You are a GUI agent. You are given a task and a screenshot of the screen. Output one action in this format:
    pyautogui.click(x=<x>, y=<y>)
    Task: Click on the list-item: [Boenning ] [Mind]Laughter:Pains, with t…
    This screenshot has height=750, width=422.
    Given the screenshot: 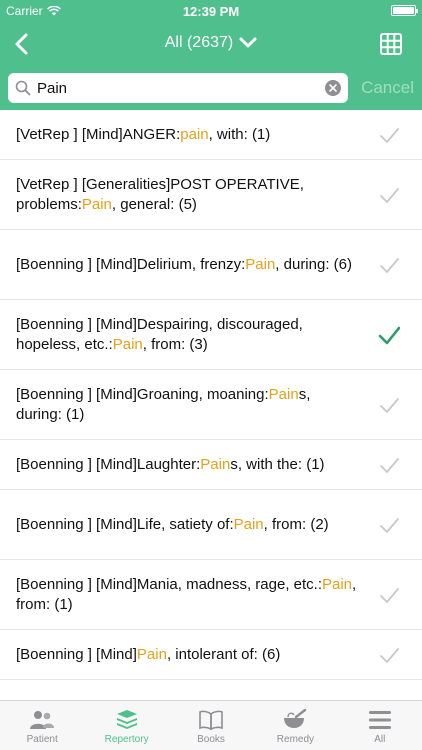 What is the action you would take?
    pyautogui.click(x=211, y=465)
    